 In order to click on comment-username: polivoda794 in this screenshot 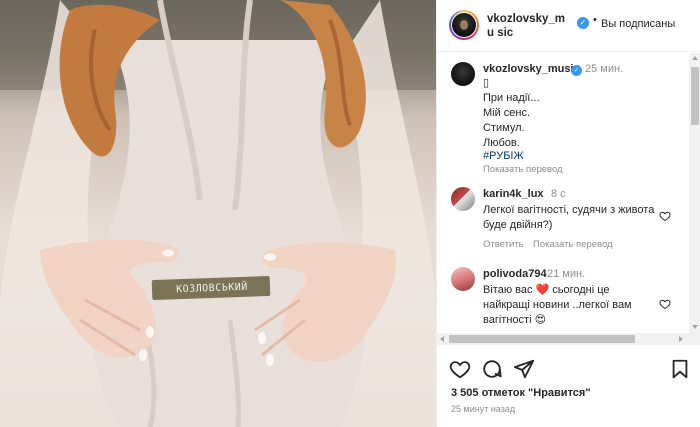, I will do `click(515, 274)`.